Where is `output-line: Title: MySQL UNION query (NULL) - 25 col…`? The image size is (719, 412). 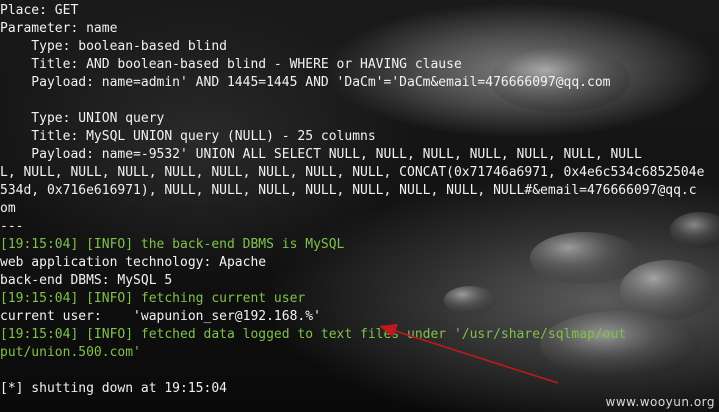
output-line: Title: MySQL UNION query (NULL) - 25 col… is located at coordinates (188, 136).